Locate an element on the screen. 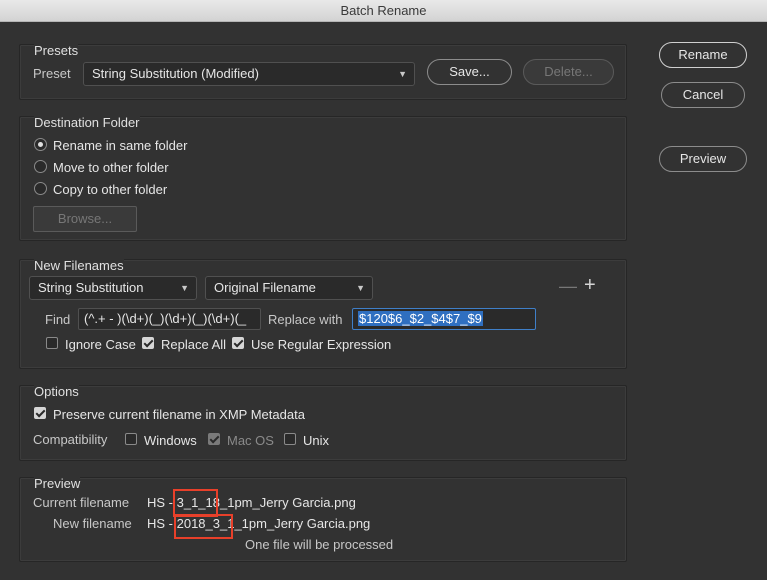  macos-checkbox is located at coordinates (214, 439).